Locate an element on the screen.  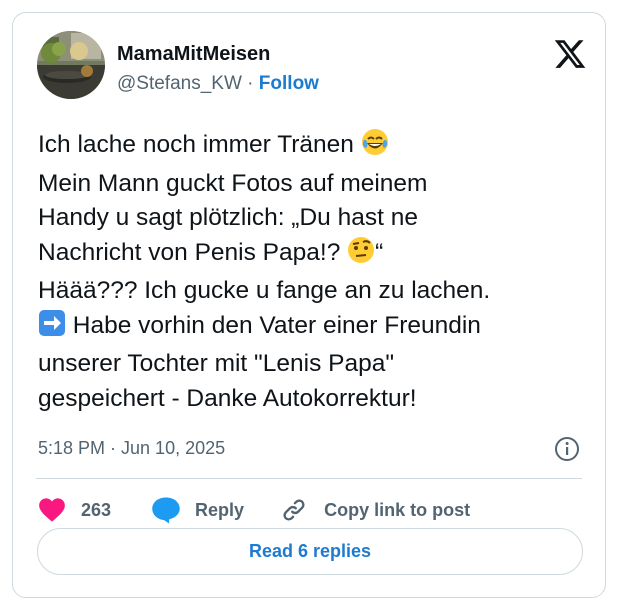
like-button: 263 is located at coordinates (74, 510).